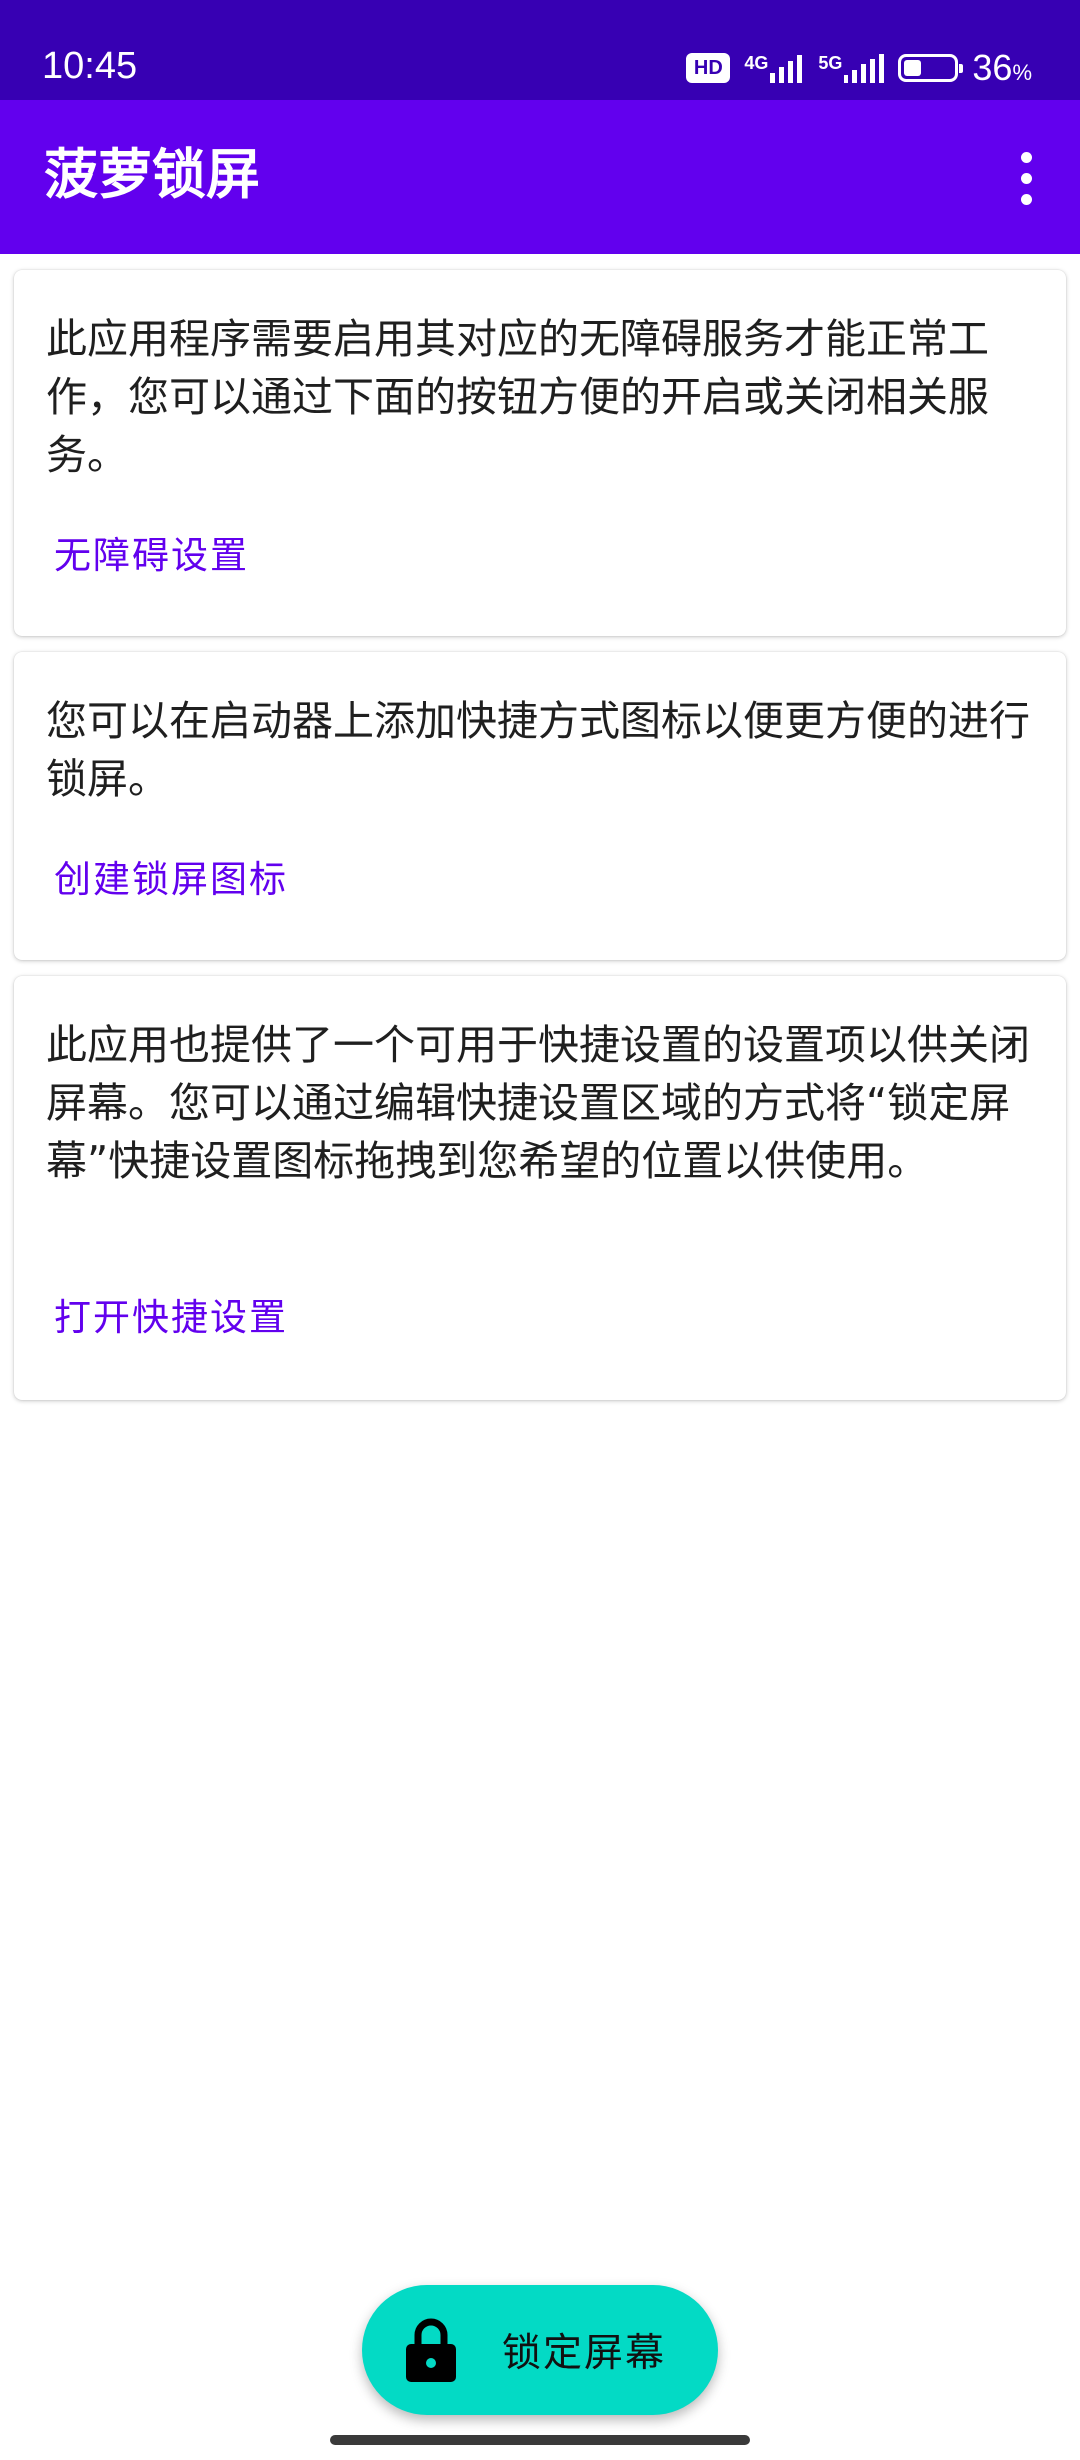 This screenshot has width=1080, height=2460. I want to click on signal-5g-indicator: 5G, so click(851, 68).